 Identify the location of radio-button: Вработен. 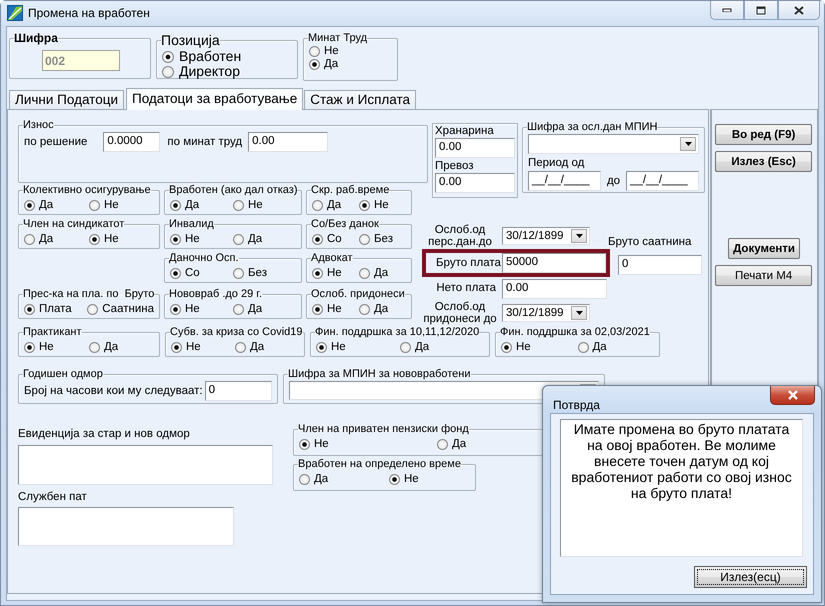
(202, 56).